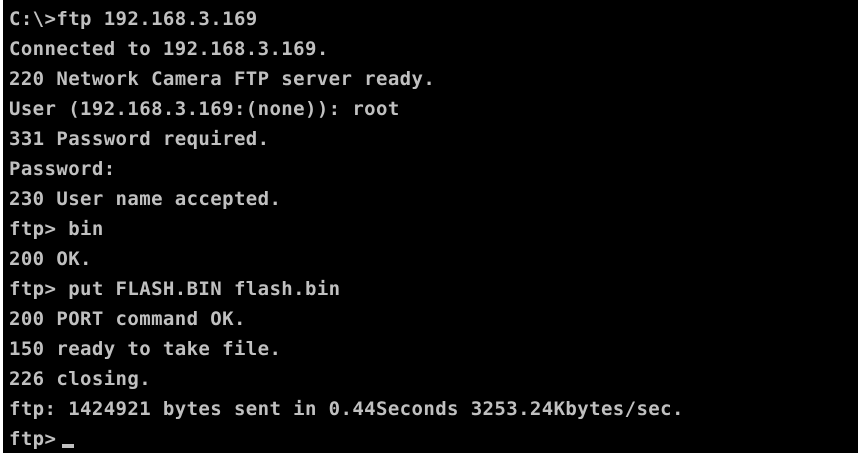  What do you see at coordinates (139, 139) in the screenshot?
I see `console-line: 331 Password required.` at bounding box center [139, 139].